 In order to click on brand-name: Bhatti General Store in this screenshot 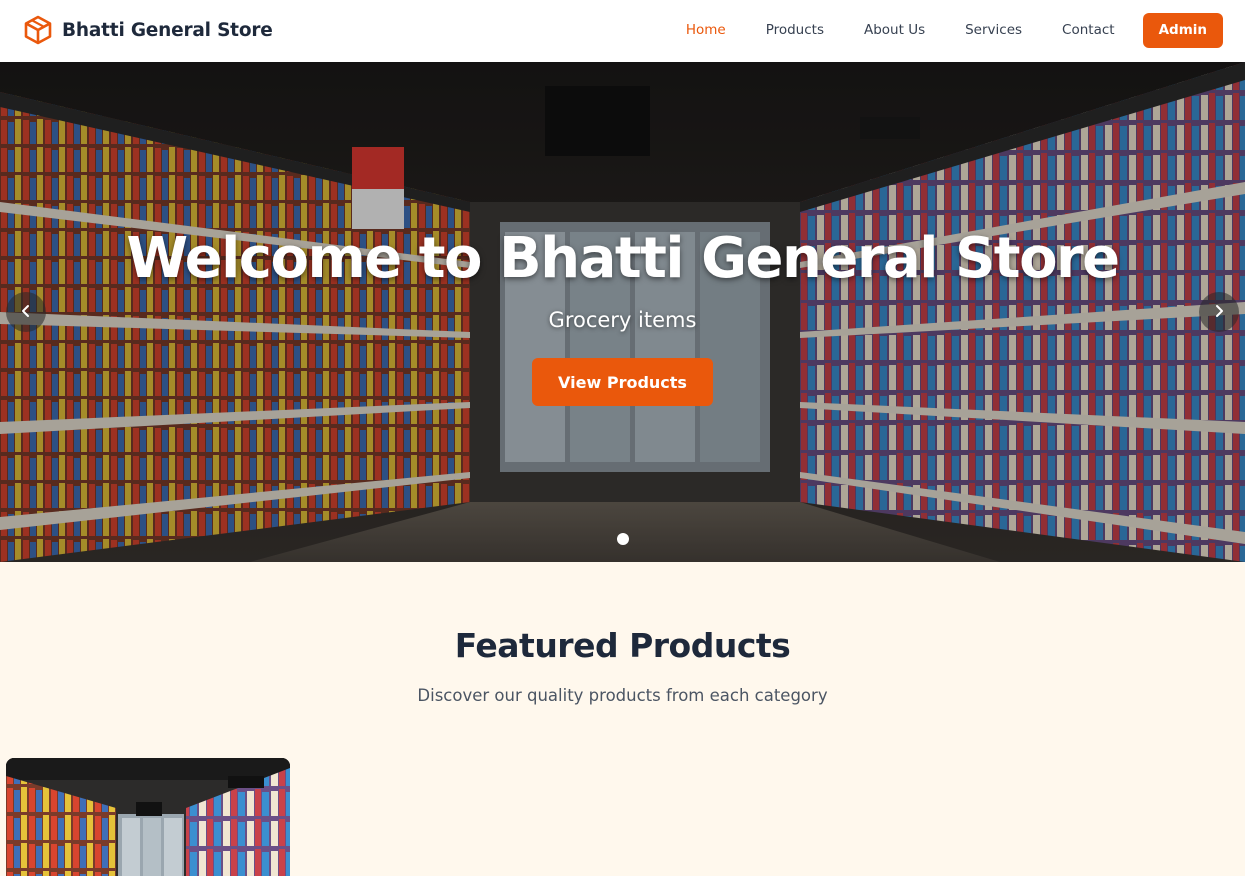, I will do `click(167, 30)`.